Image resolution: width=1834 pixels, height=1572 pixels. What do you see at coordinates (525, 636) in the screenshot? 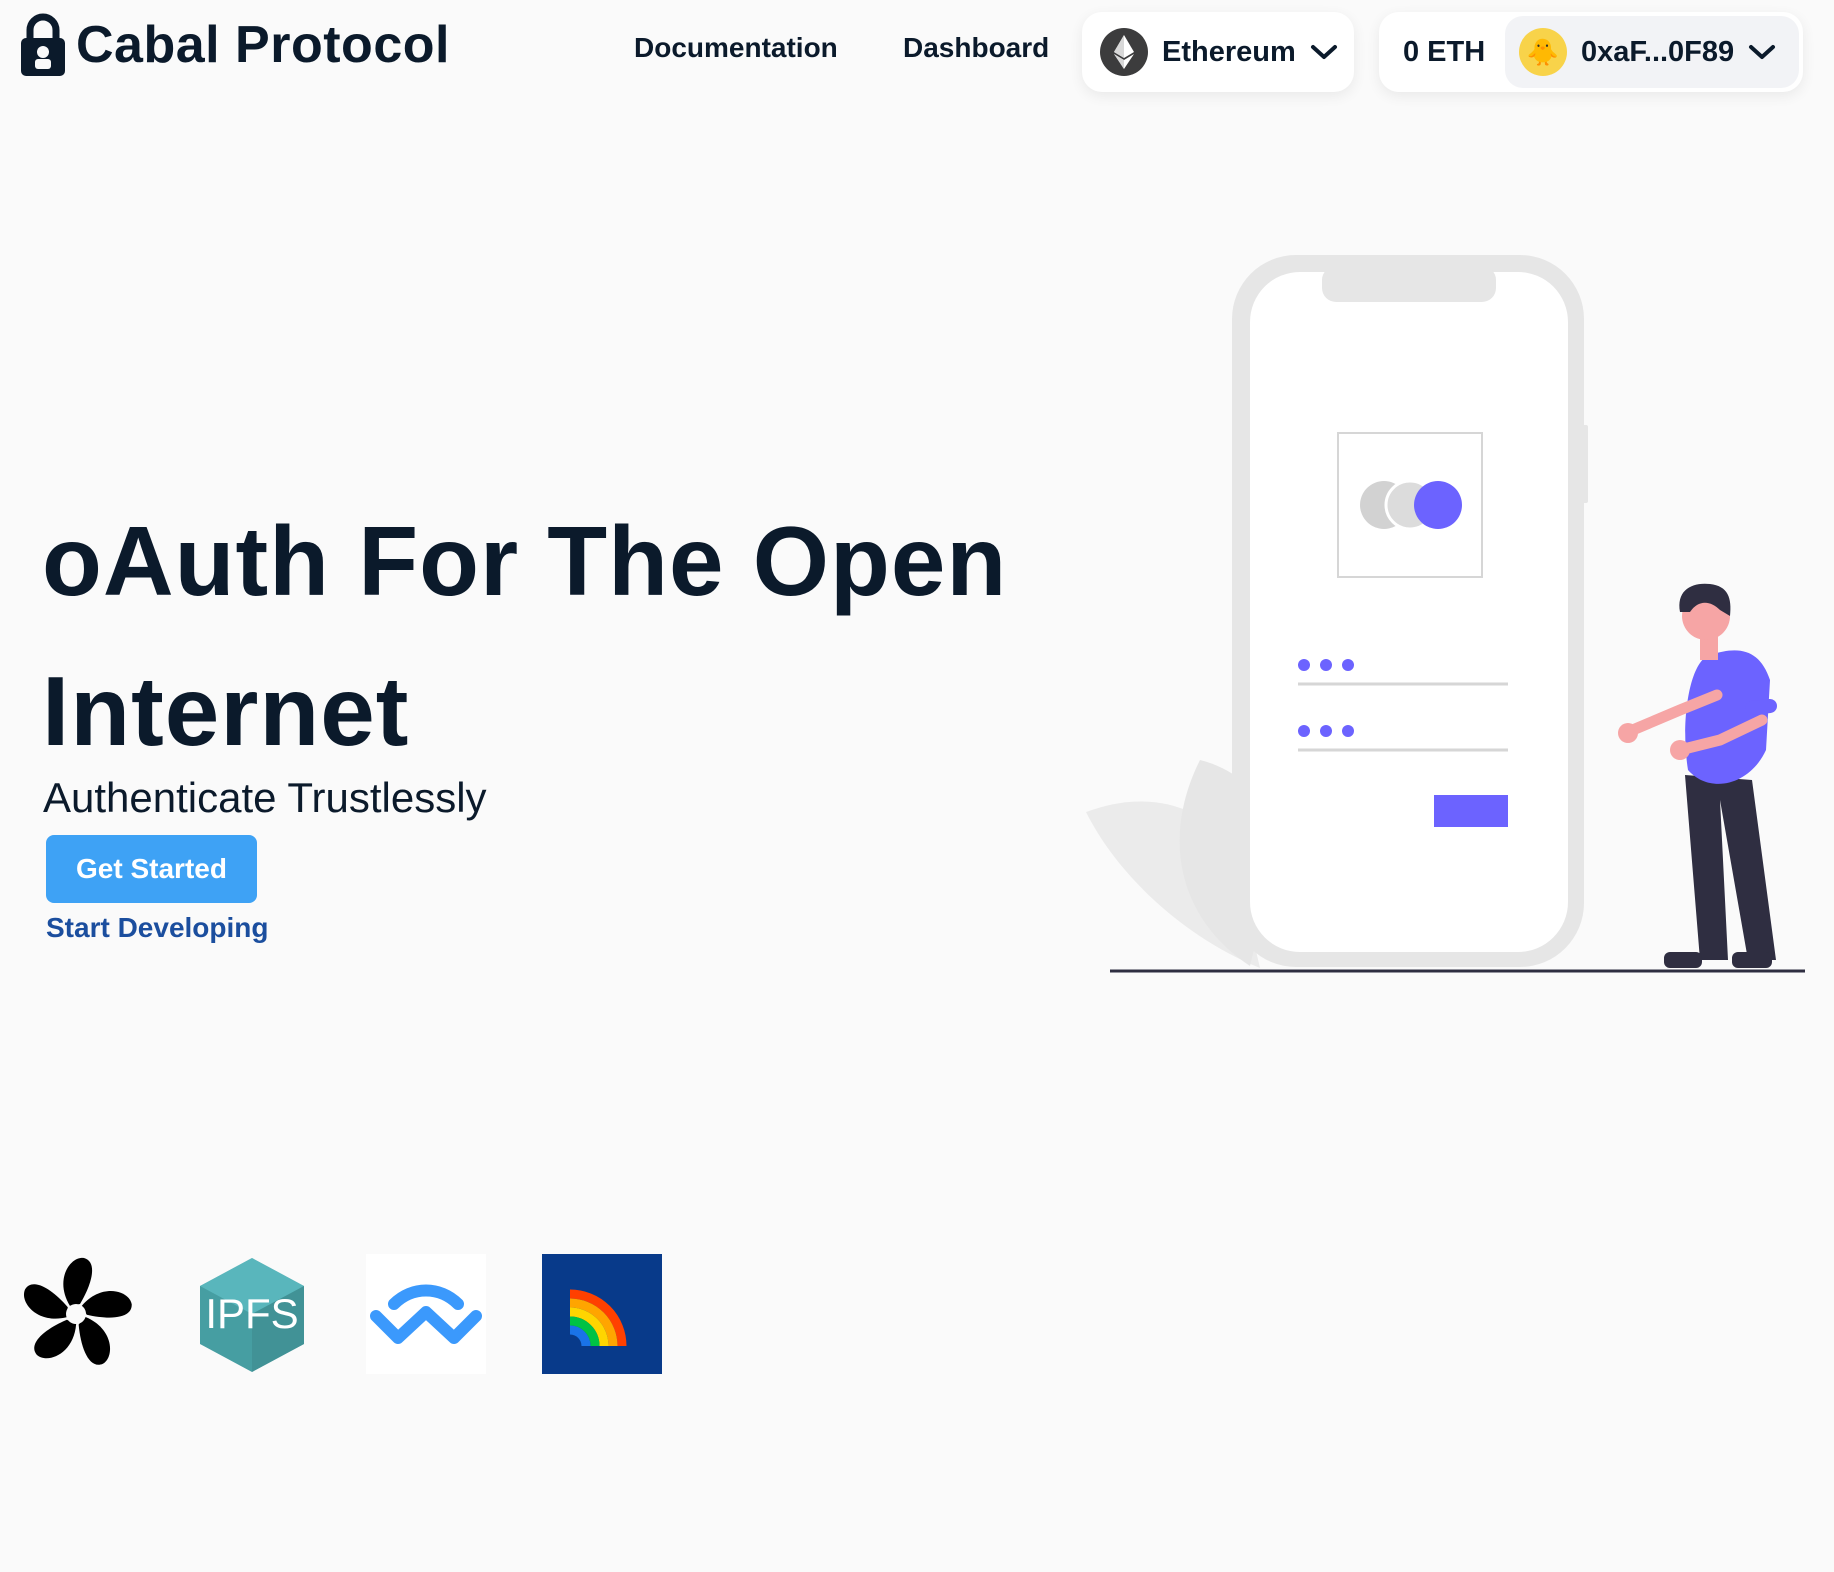
I see `hero-title: oAuth For The Open Internet` at bounding box center [525, 636].